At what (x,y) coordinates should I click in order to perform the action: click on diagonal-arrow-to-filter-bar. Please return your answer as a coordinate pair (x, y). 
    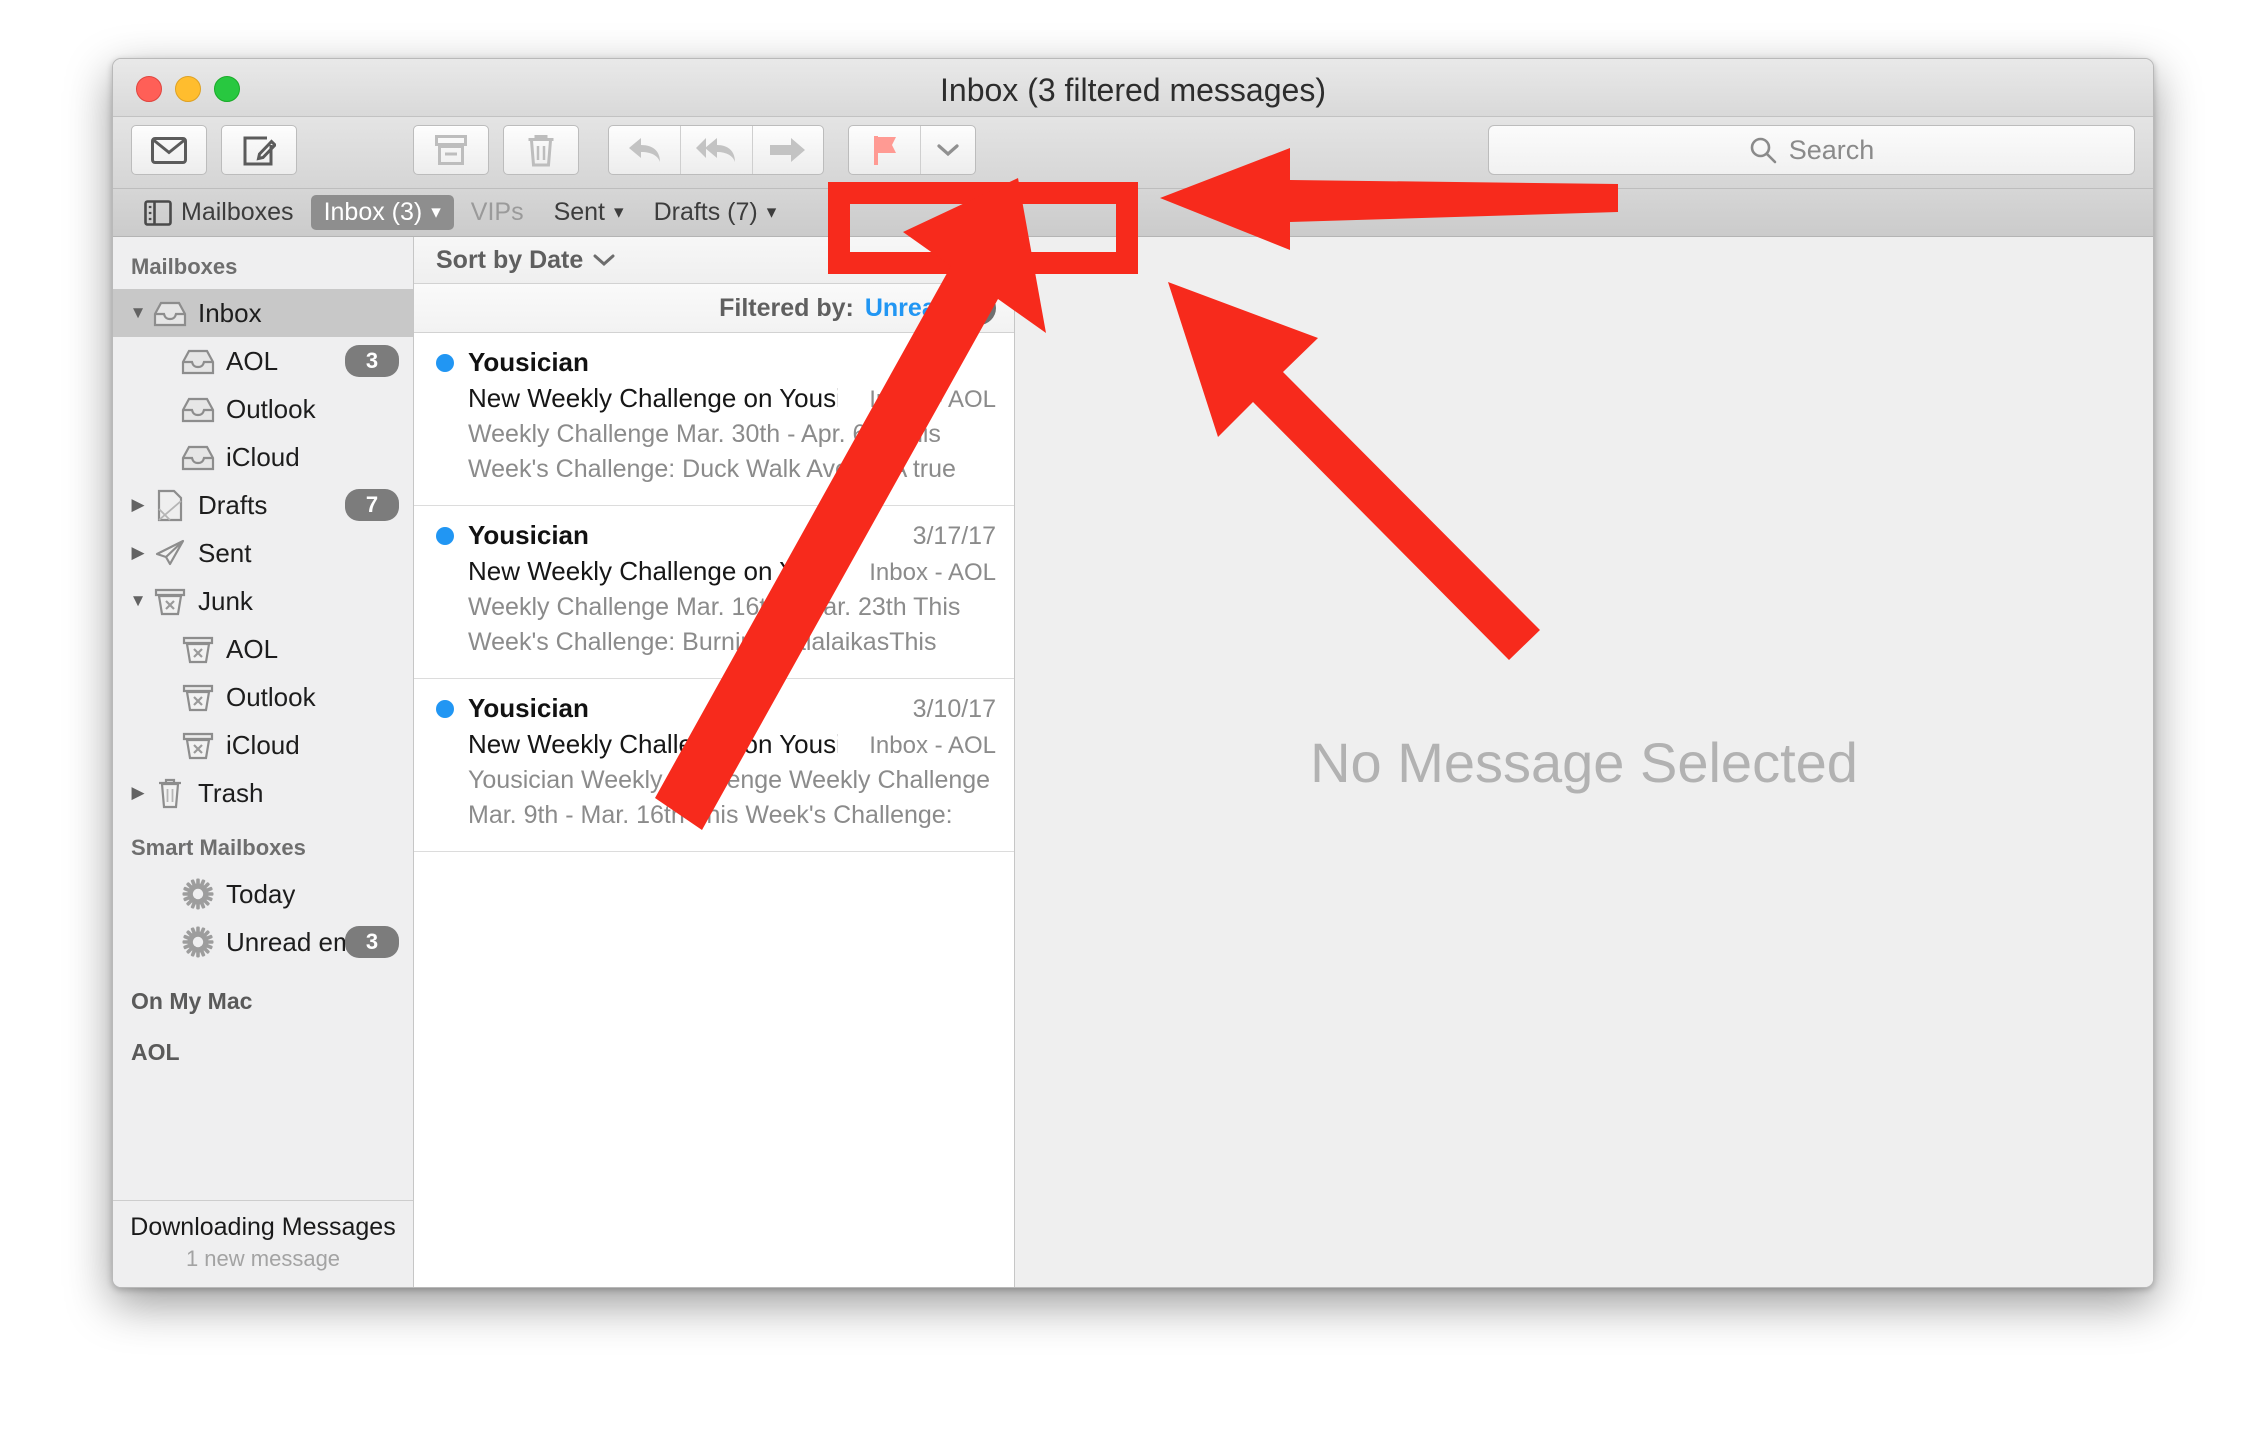
    Looking at the image, I should click on (1354, 471).